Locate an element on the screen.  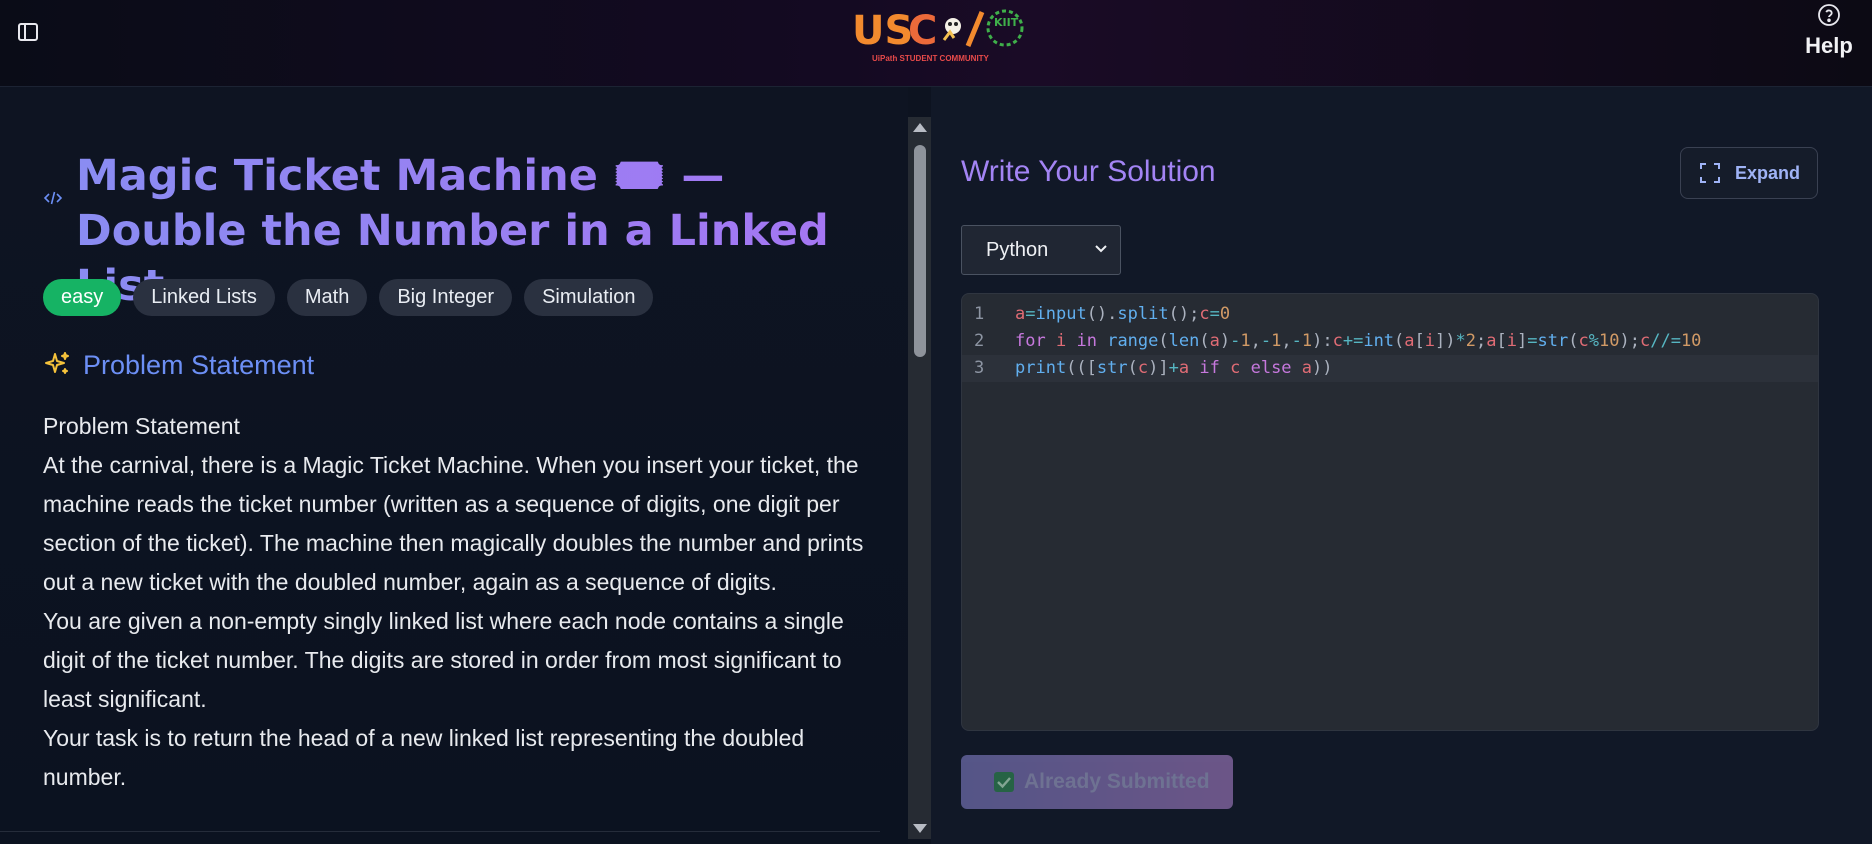
svg-text: UiPath STUDENT COMMUNITY is located at coordinates (931, 58).